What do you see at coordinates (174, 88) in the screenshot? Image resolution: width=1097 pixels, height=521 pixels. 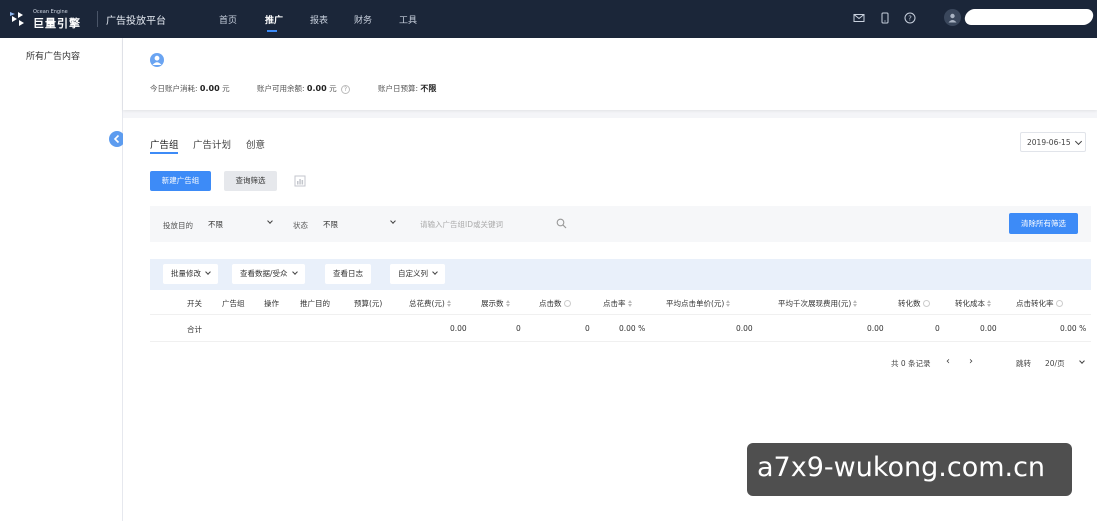 I see `today-spend-label: 今日账户消耗:` at bounding box center [174, 88].